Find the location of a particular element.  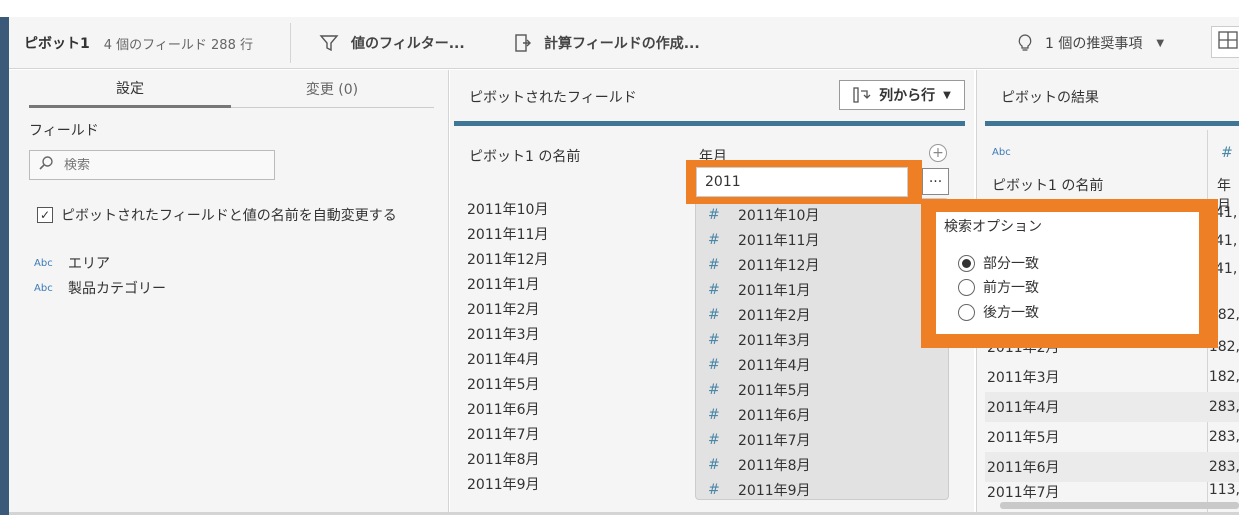

search-options-popup: 検索オプション 部分一致 前方一致 後方一致 is located at coordinates (1067, 273).